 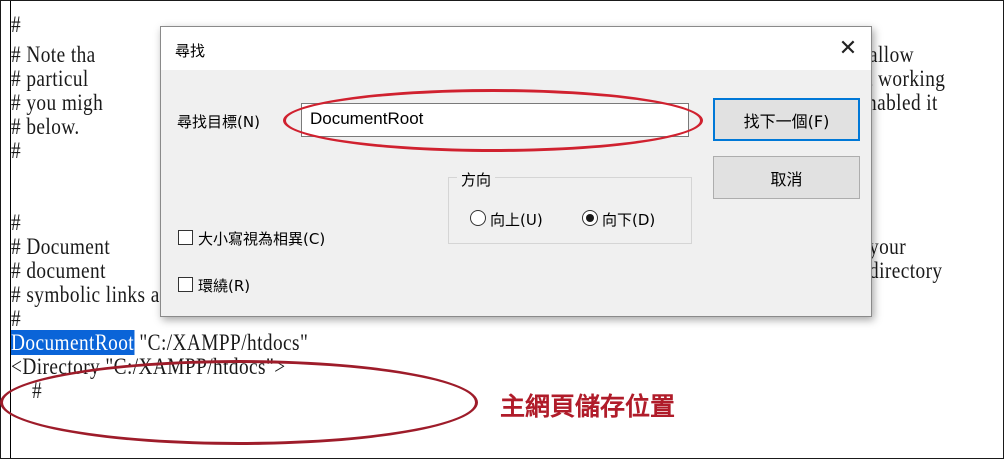 What do you see at coordinates (185, 284) in the screenshot?
I see `wrap-around-checkbox` at bounding box center [185, 284].